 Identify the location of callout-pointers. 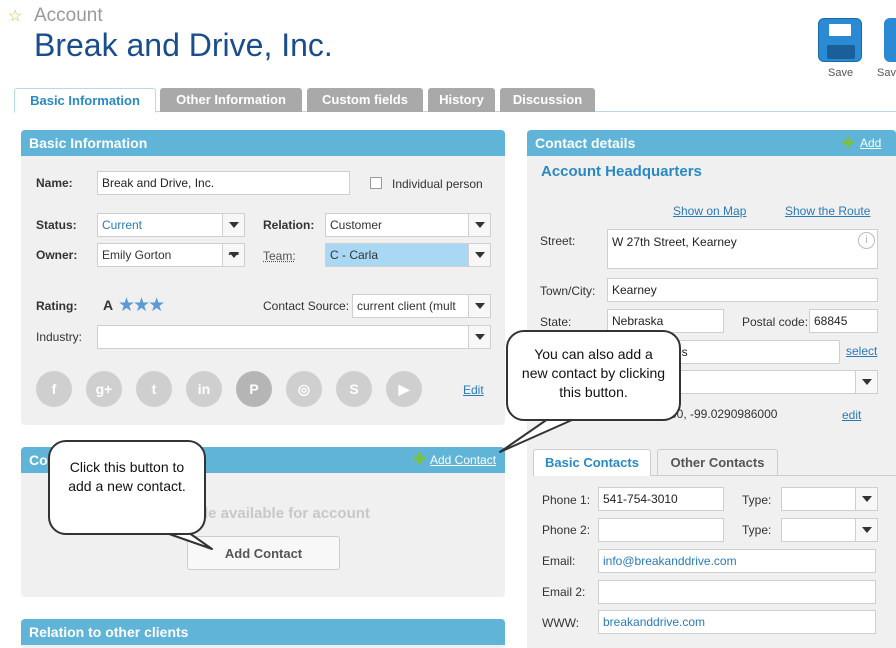
(371, 480).